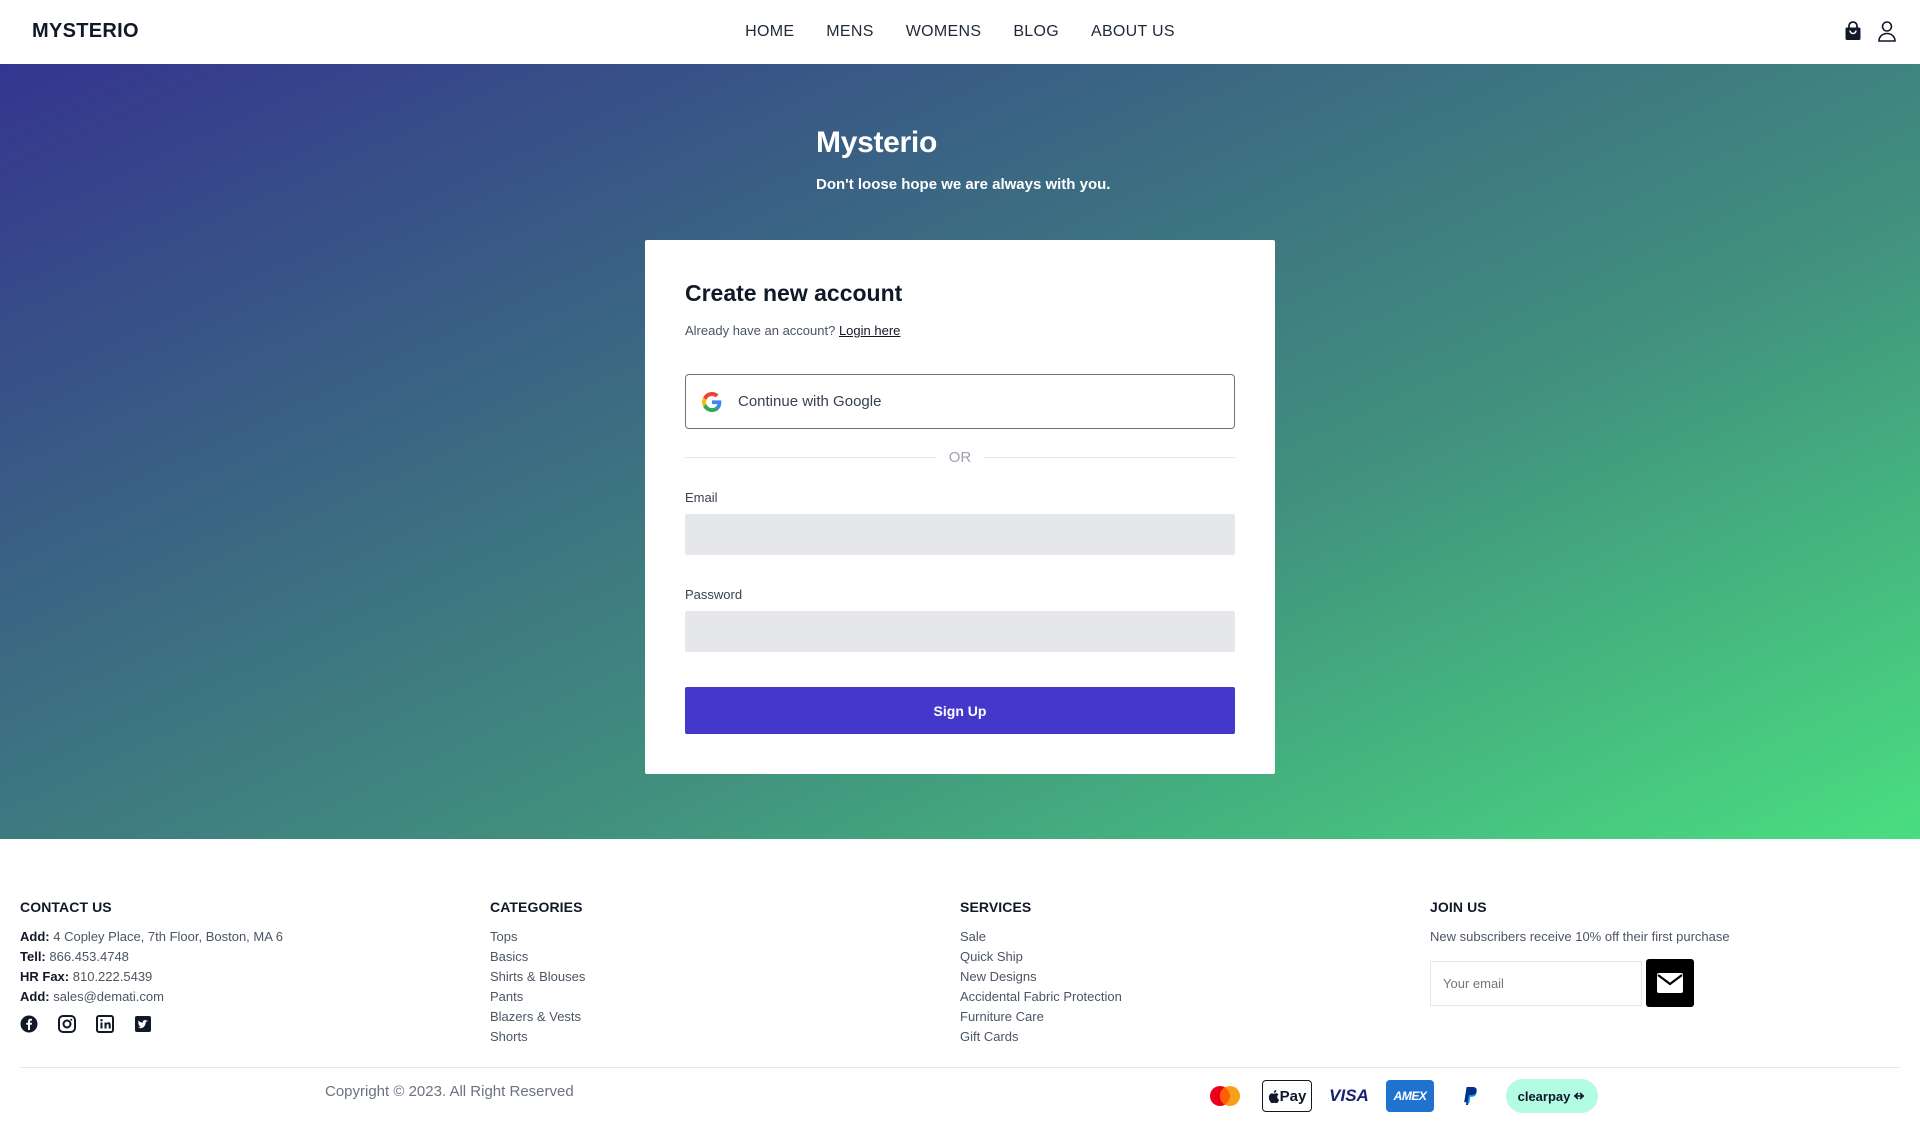 The height and width of the screenshot is (1131, 1920). What do you see at coordinates (449, 1091) in the screenshot?
I see `copyright-text: Copyright © 2023. All Right Reserved` at bounding box center [449, 1091].